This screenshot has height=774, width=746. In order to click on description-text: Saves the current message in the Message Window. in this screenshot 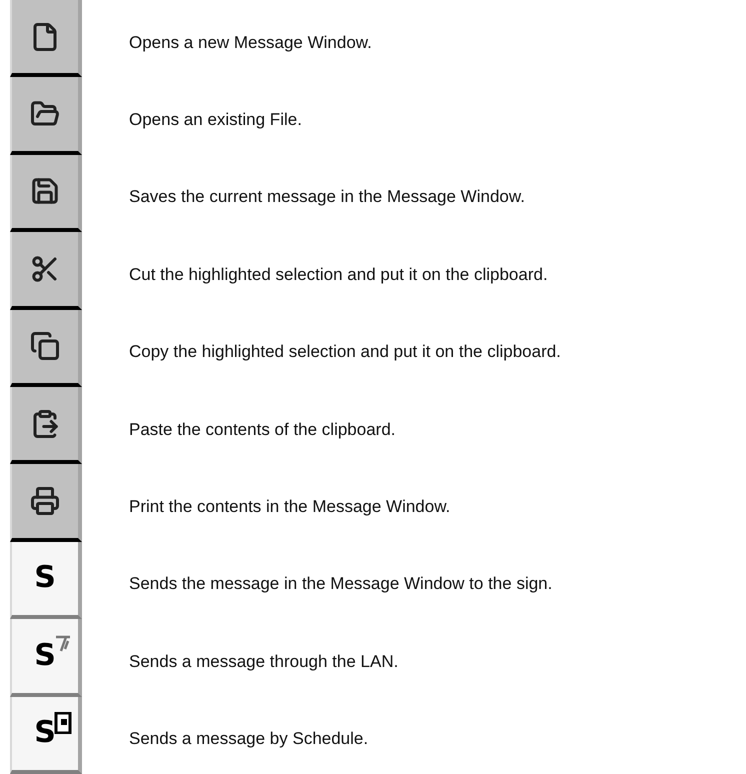, I will do `click(327, 197)`.